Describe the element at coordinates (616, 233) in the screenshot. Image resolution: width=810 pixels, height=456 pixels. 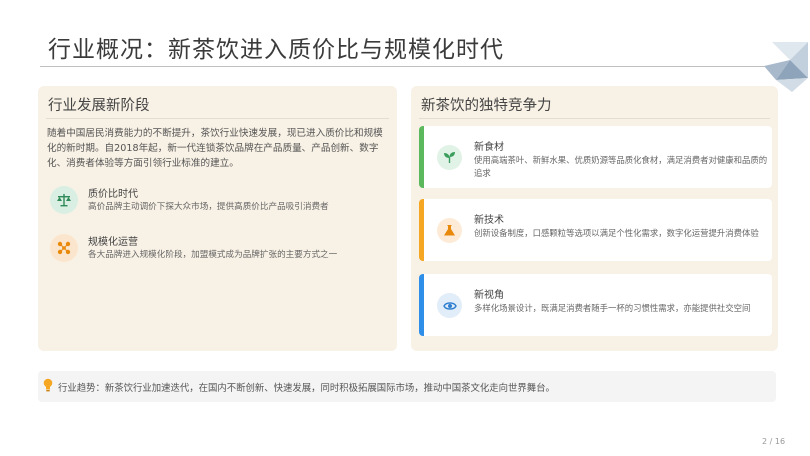
I see `card-description: 创新设备制度，口感颗粒等选项以满足个性化需求，数字化运营提升消费体验` at that location.